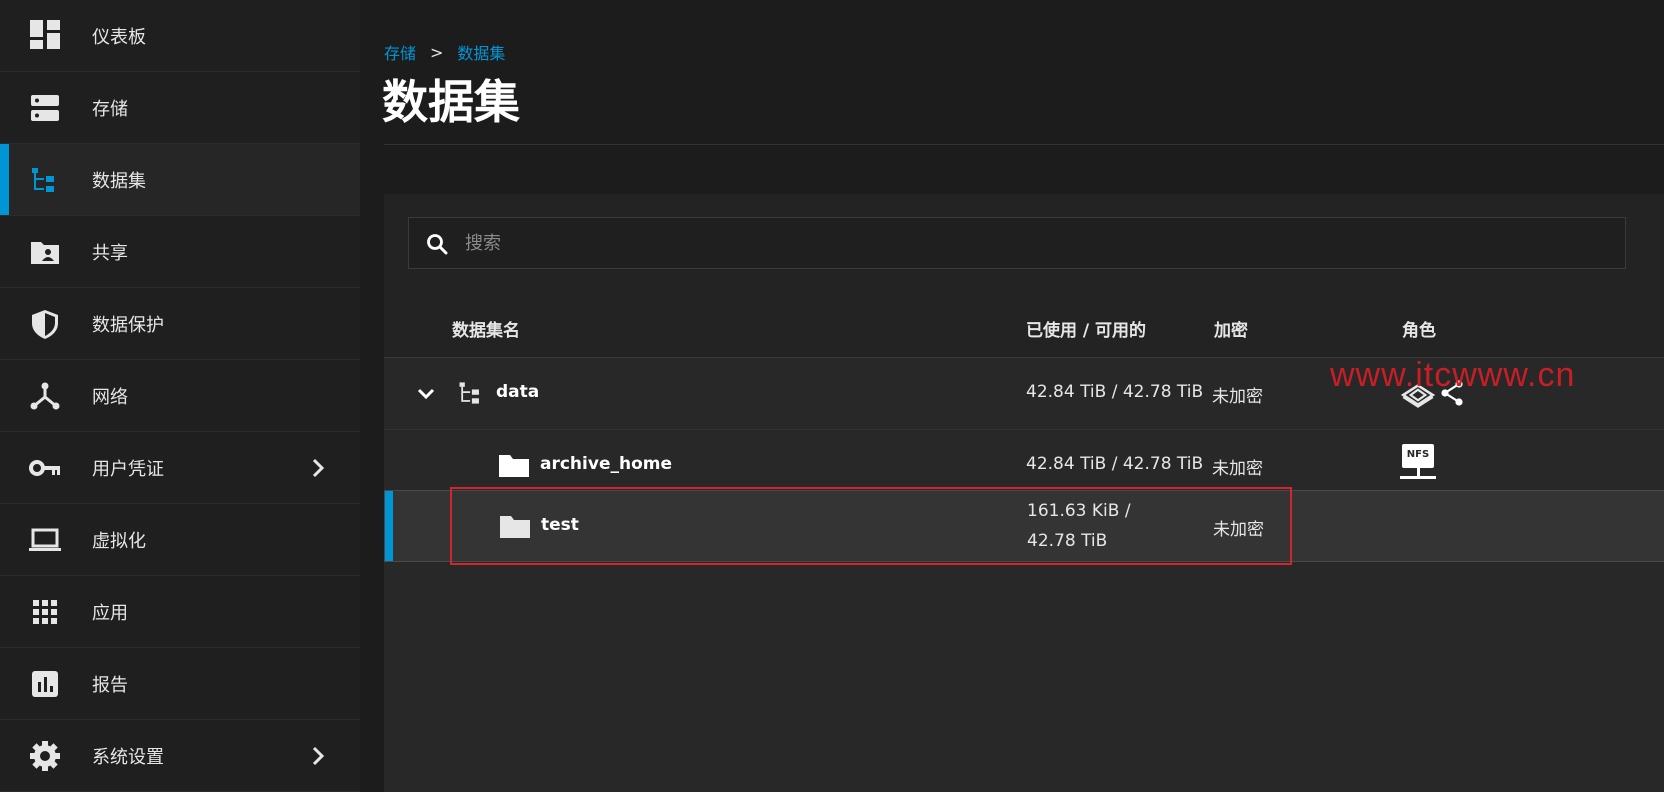  I want to click on gear-icon, so click(45, 756).